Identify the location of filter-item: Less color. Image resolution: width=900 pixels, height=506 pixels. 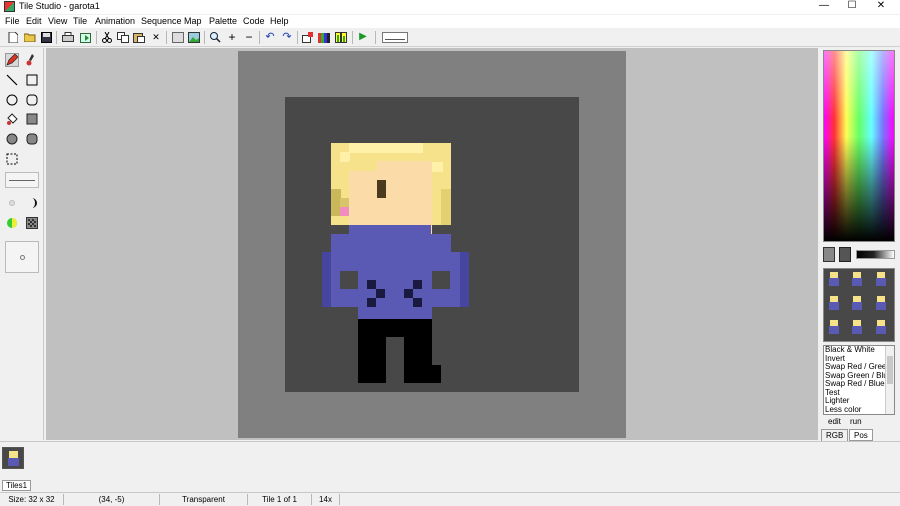
(859, 410).